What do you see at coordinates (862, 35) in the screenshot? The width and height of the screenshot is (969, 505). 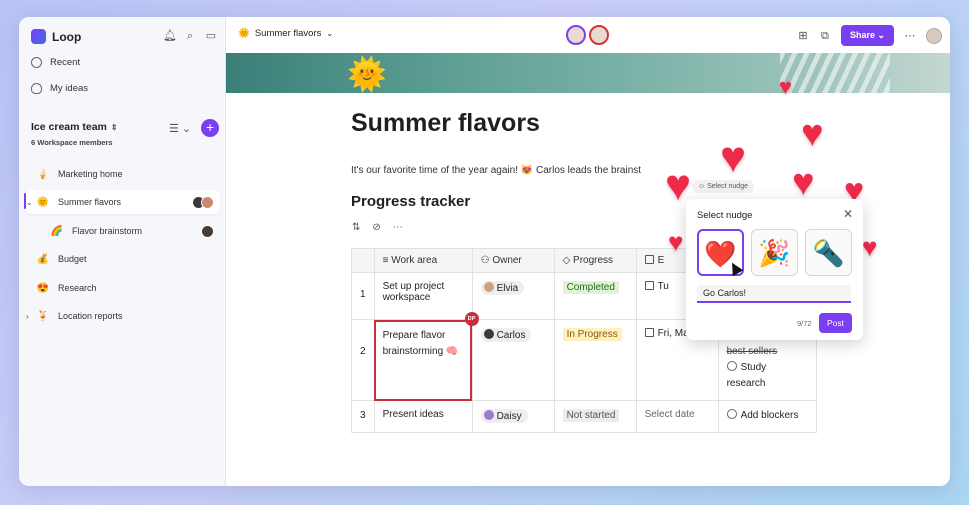 I see `share-label: Share` at bounding box center [862, 35].